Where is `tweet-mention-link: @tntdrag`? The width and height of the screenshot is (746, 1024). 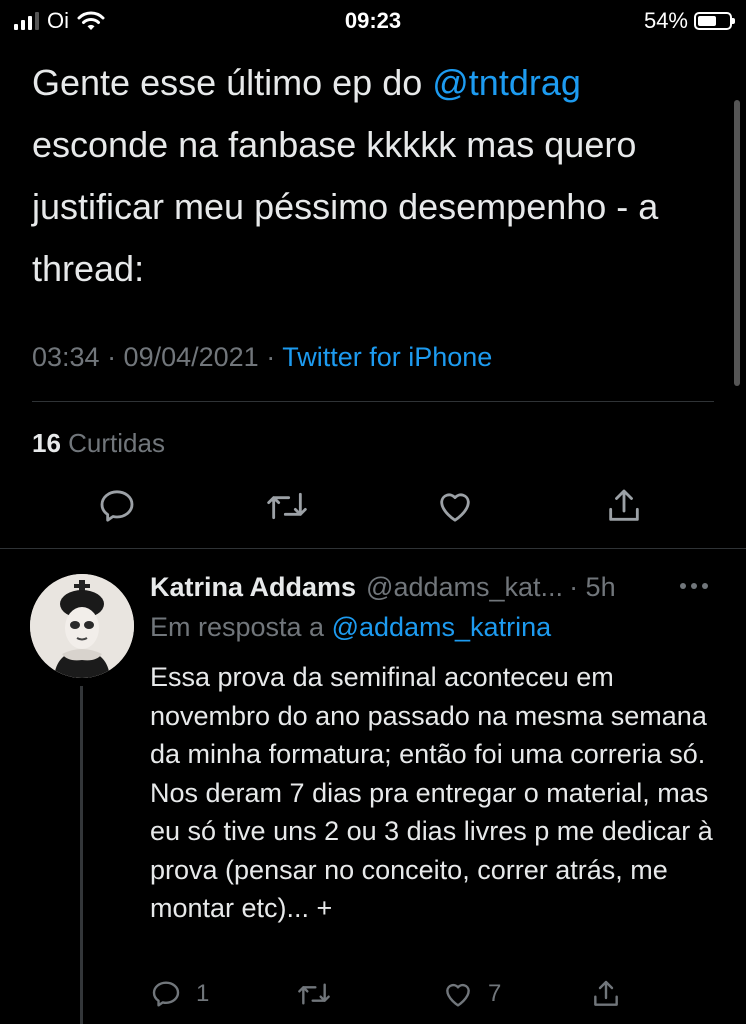
tweet-mention-link: @tntdrag is located at coordinates (506, 82).